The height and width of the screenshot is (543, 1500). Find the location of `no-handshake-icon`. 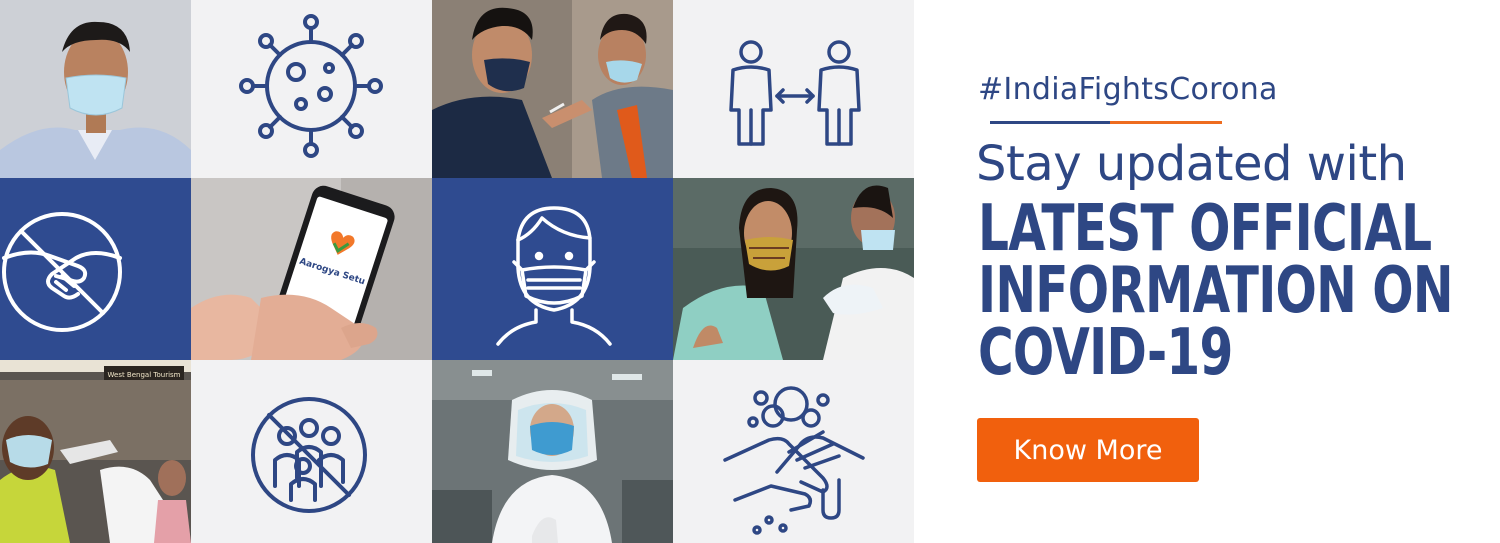

no-handshake-icon is located at coordinates (95, 269).